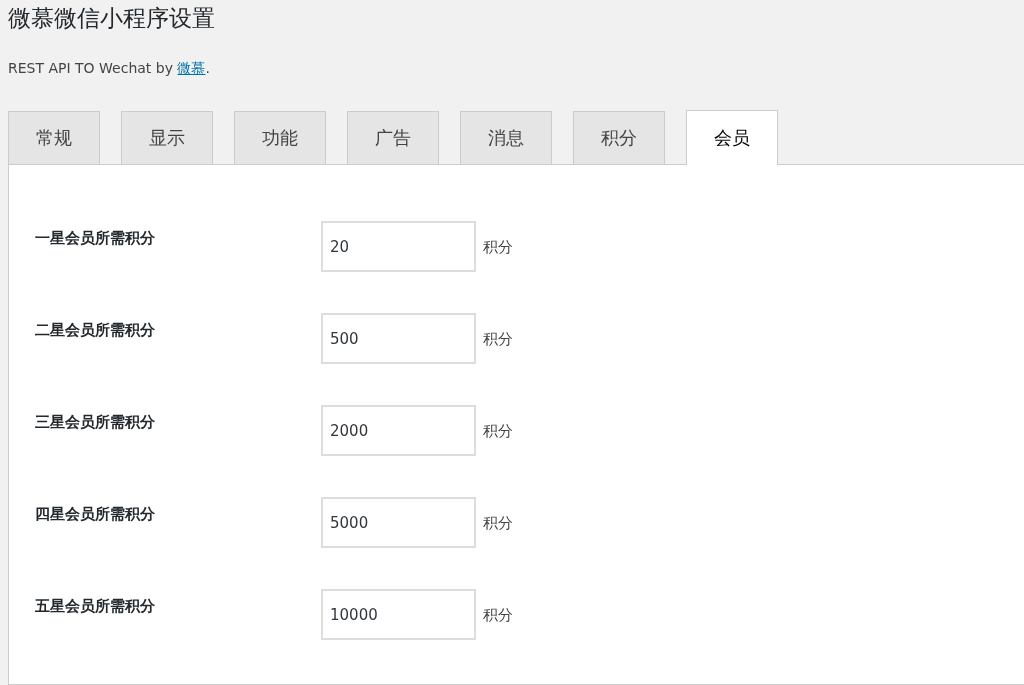 This screenshot has height=685, width=1024. I want to click on field-label: 五星会员所需积分, so click(95, 606).